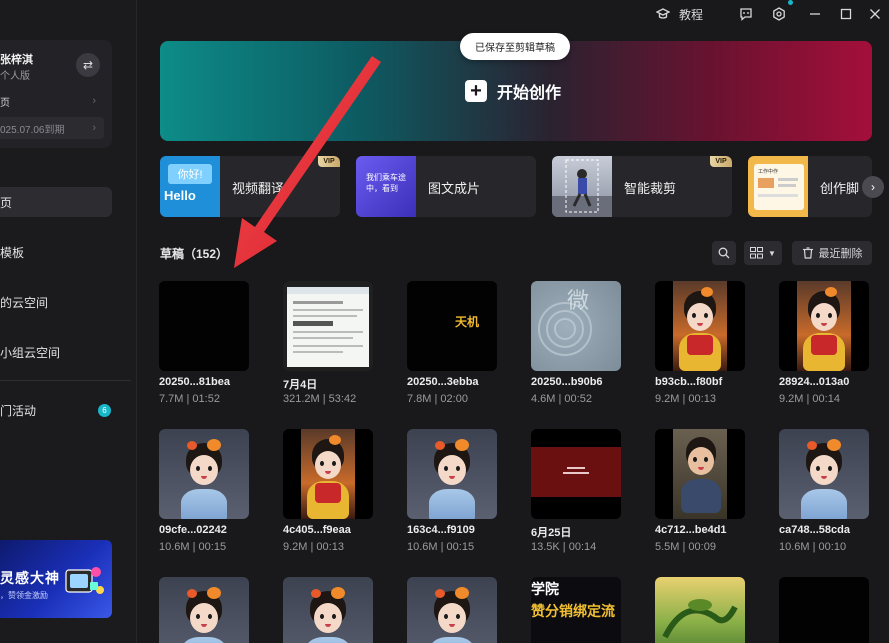 This screenshot has height=643, width=889. I want to click on grid-view-icon, so click(757, 253).